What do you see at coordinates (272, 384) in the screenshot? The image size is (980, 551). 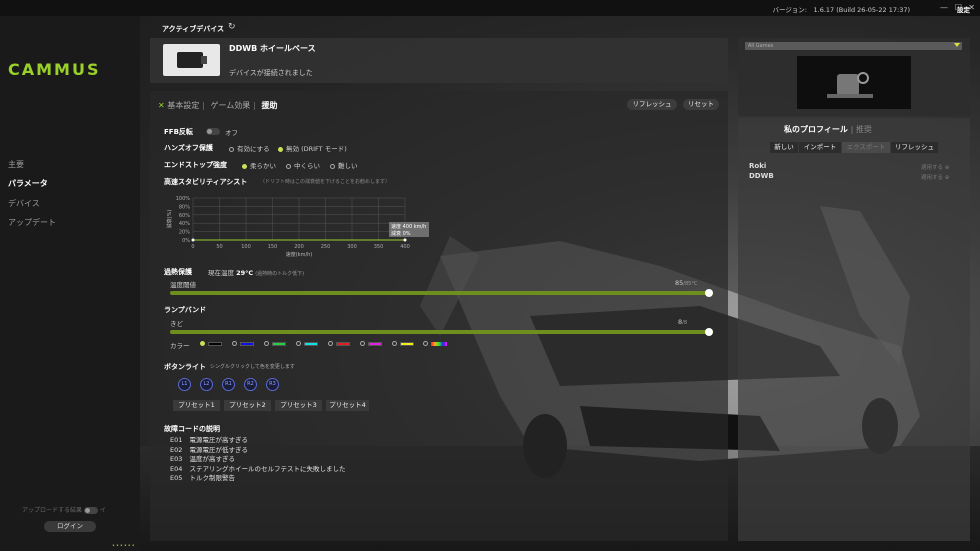 I see `button-light-r3: R3` at bounding box center [272, 384].